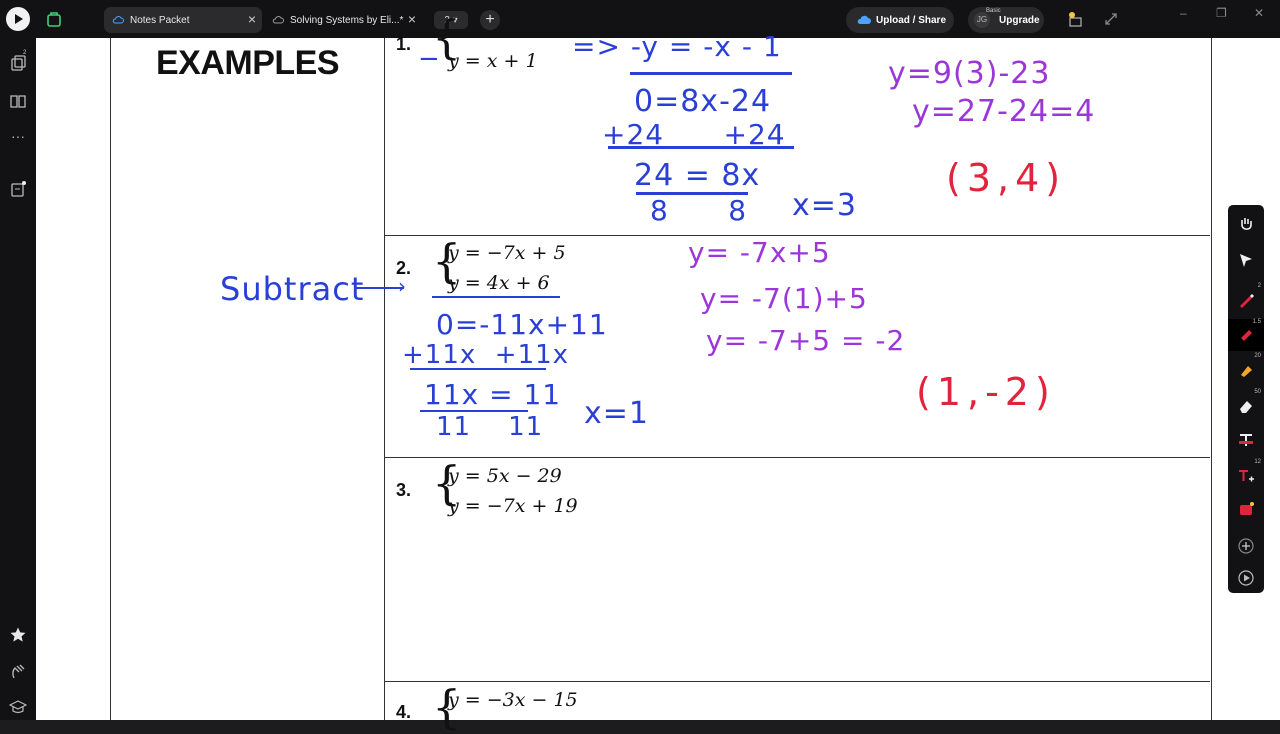 The height and width of the screenshot is (734, 1280). I want to click on gift-icon, so click(1075, 19).